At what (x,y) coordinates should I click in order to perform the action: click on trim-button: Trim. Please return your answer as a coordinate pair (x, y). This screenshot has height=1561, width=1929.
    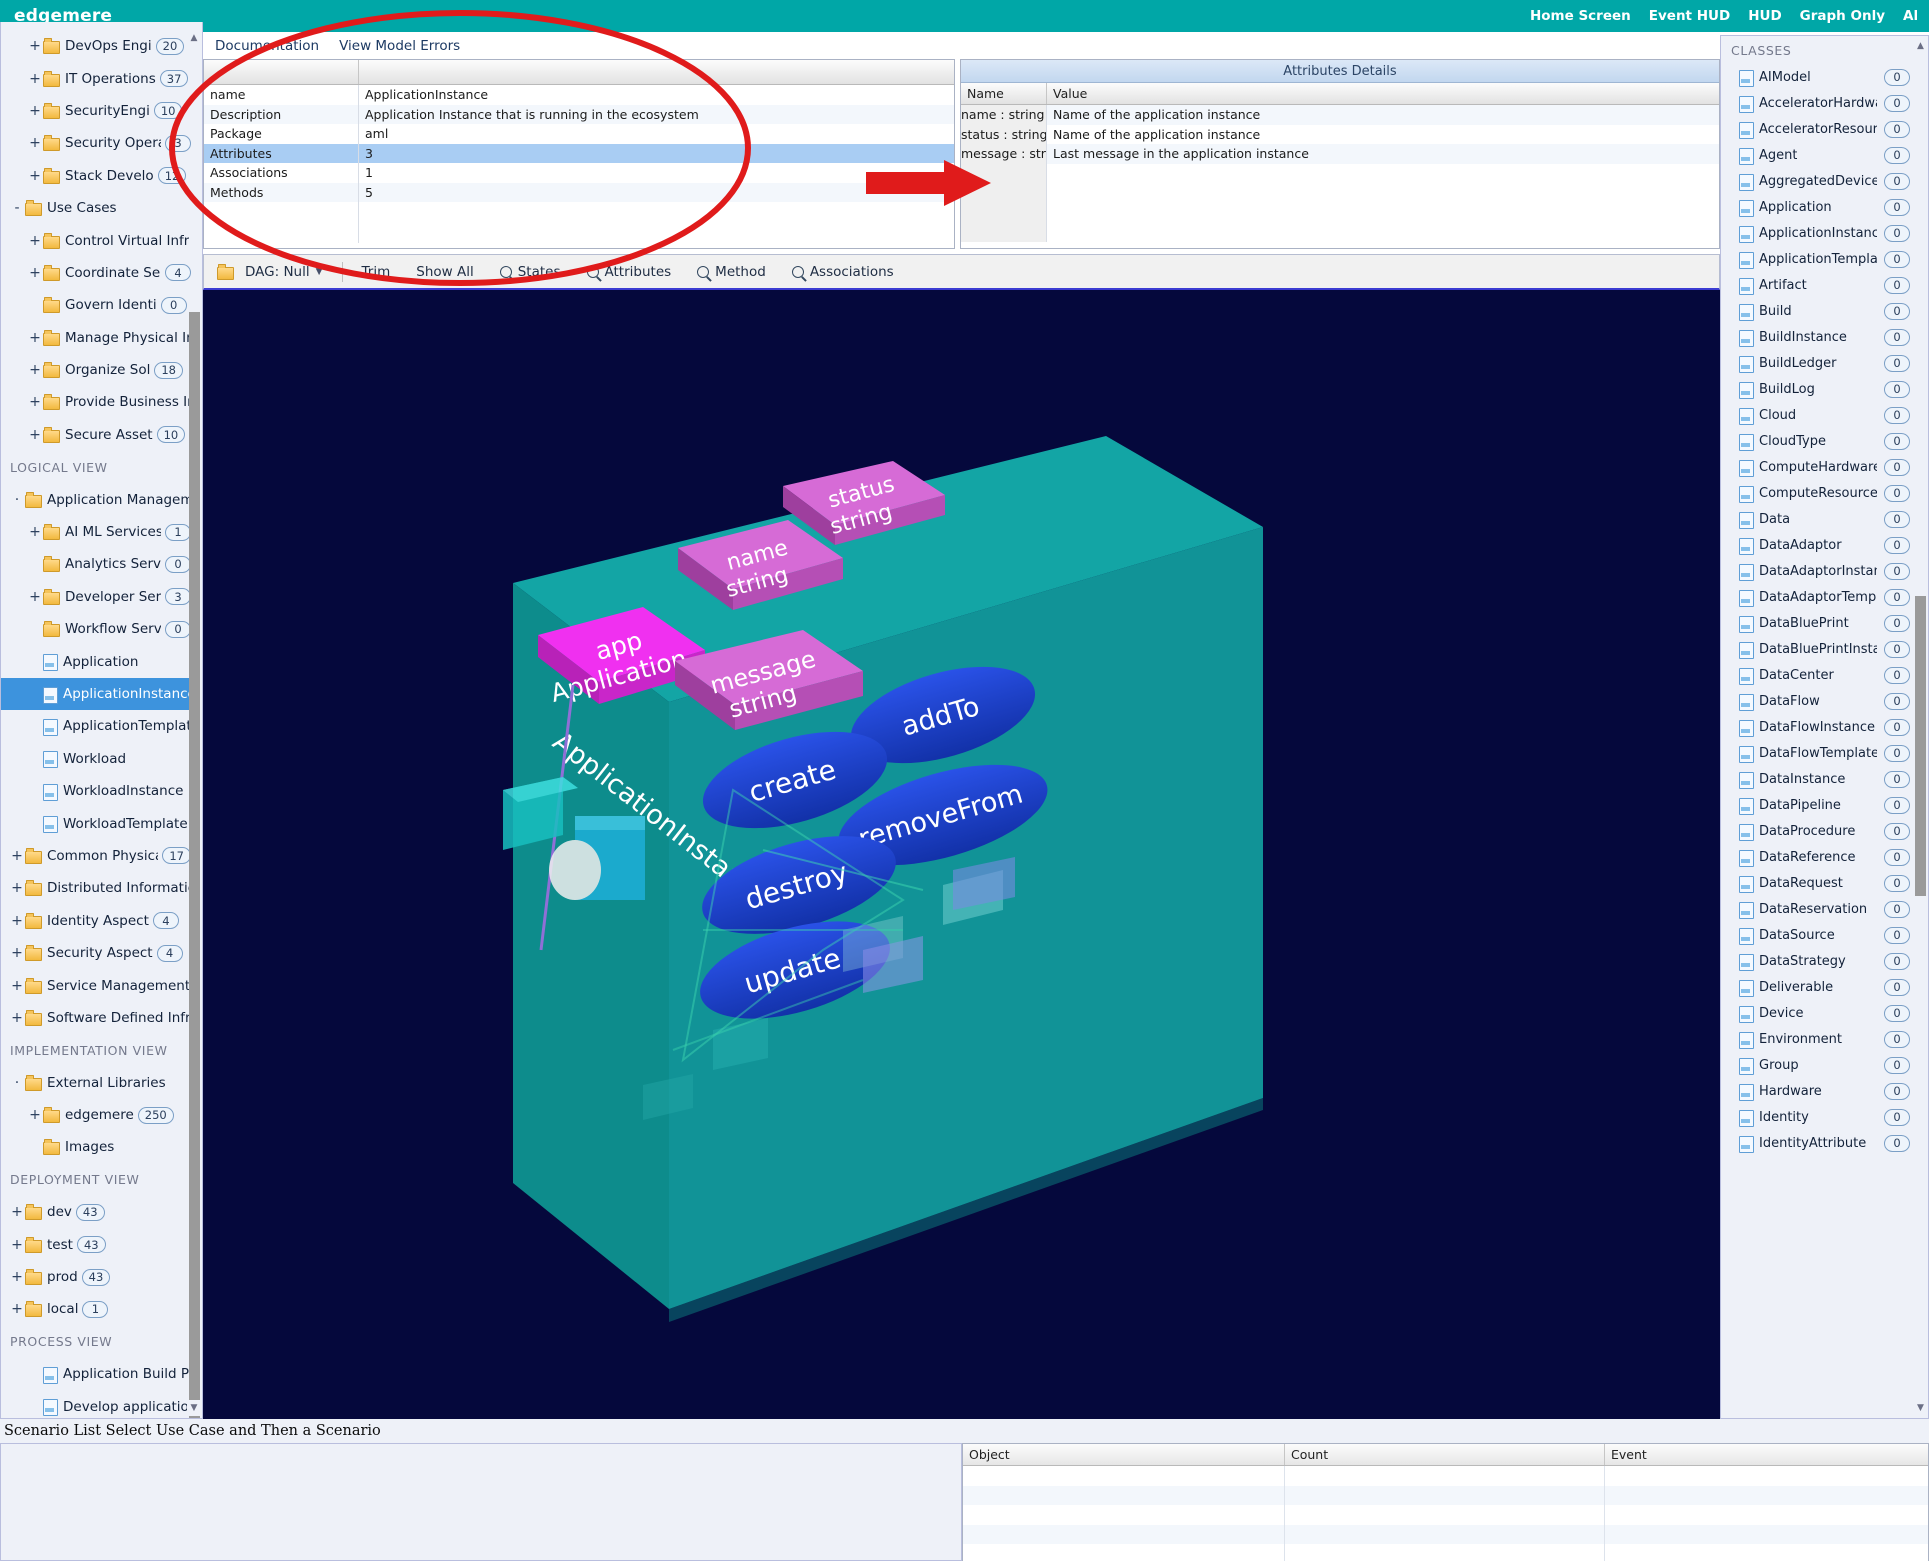
    Looking at the image, I should click on (376, 272).